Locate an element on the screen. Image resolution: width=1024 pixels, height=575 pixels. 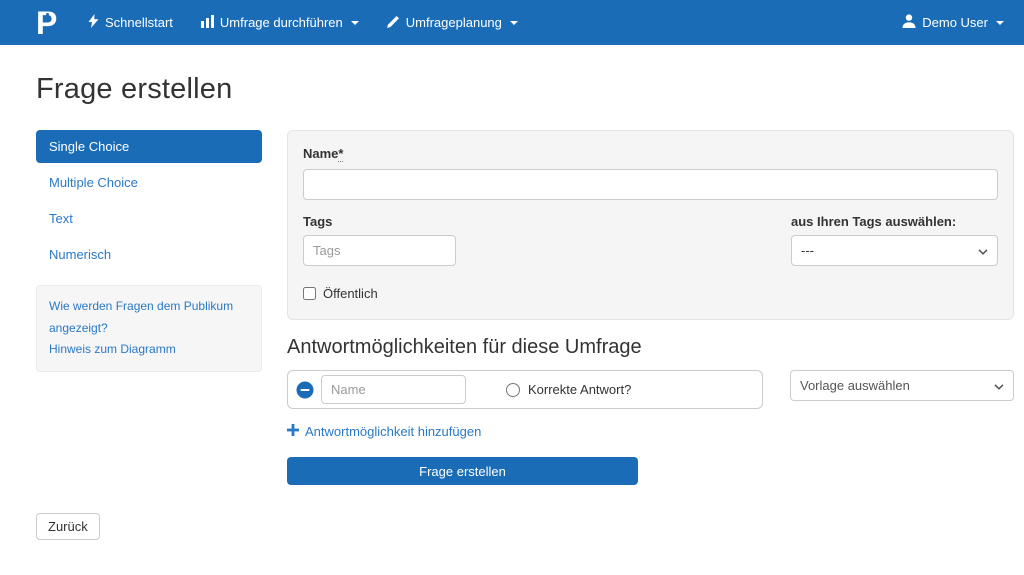
tags-input is located at coordinates (379, 250).